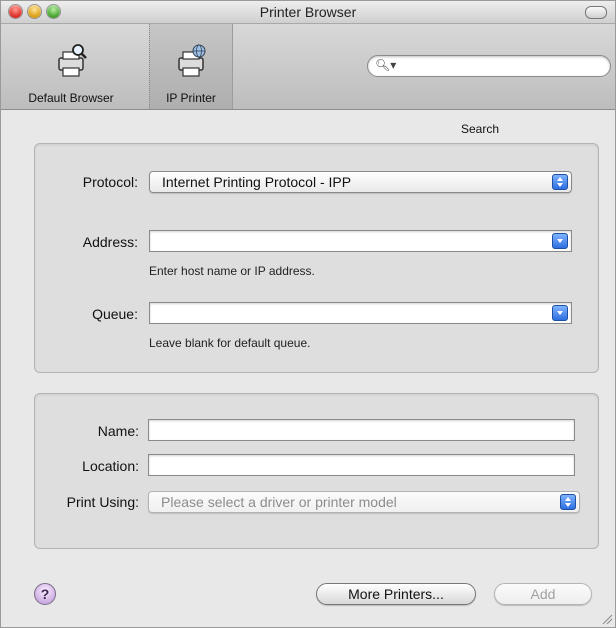 The image size is (616, 628). I want to click on location-label: Location:, so click(110, 466).